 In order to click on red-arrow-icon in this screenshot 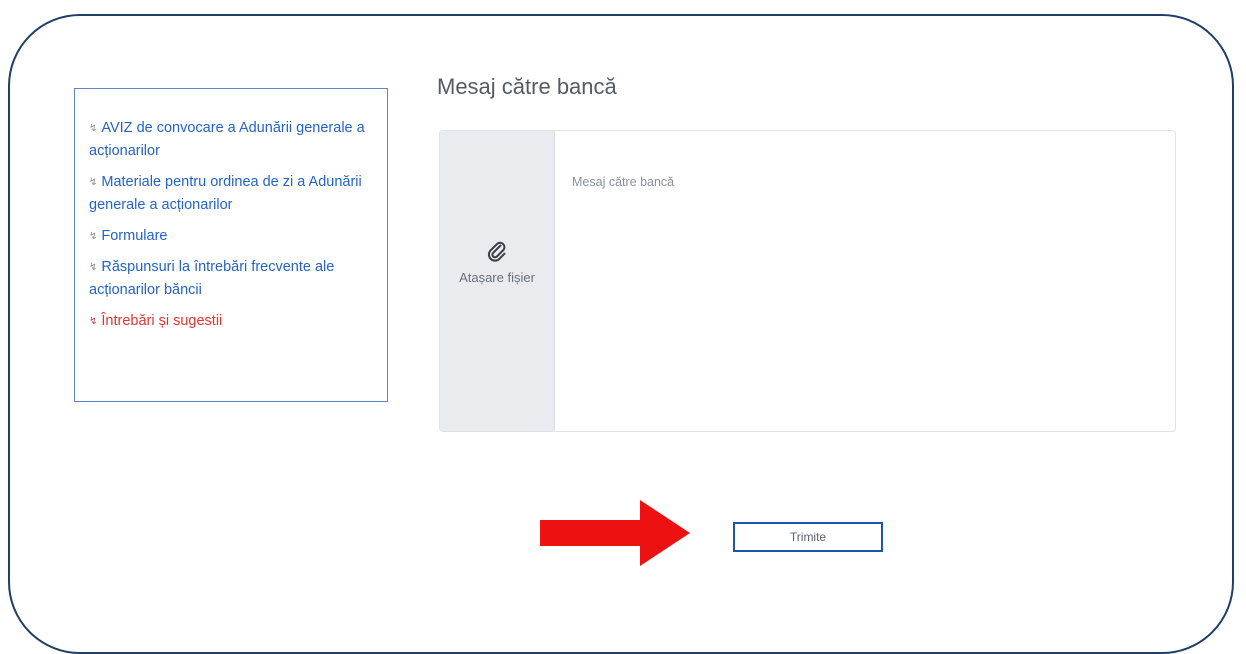, I will do `click(615, 533)`.